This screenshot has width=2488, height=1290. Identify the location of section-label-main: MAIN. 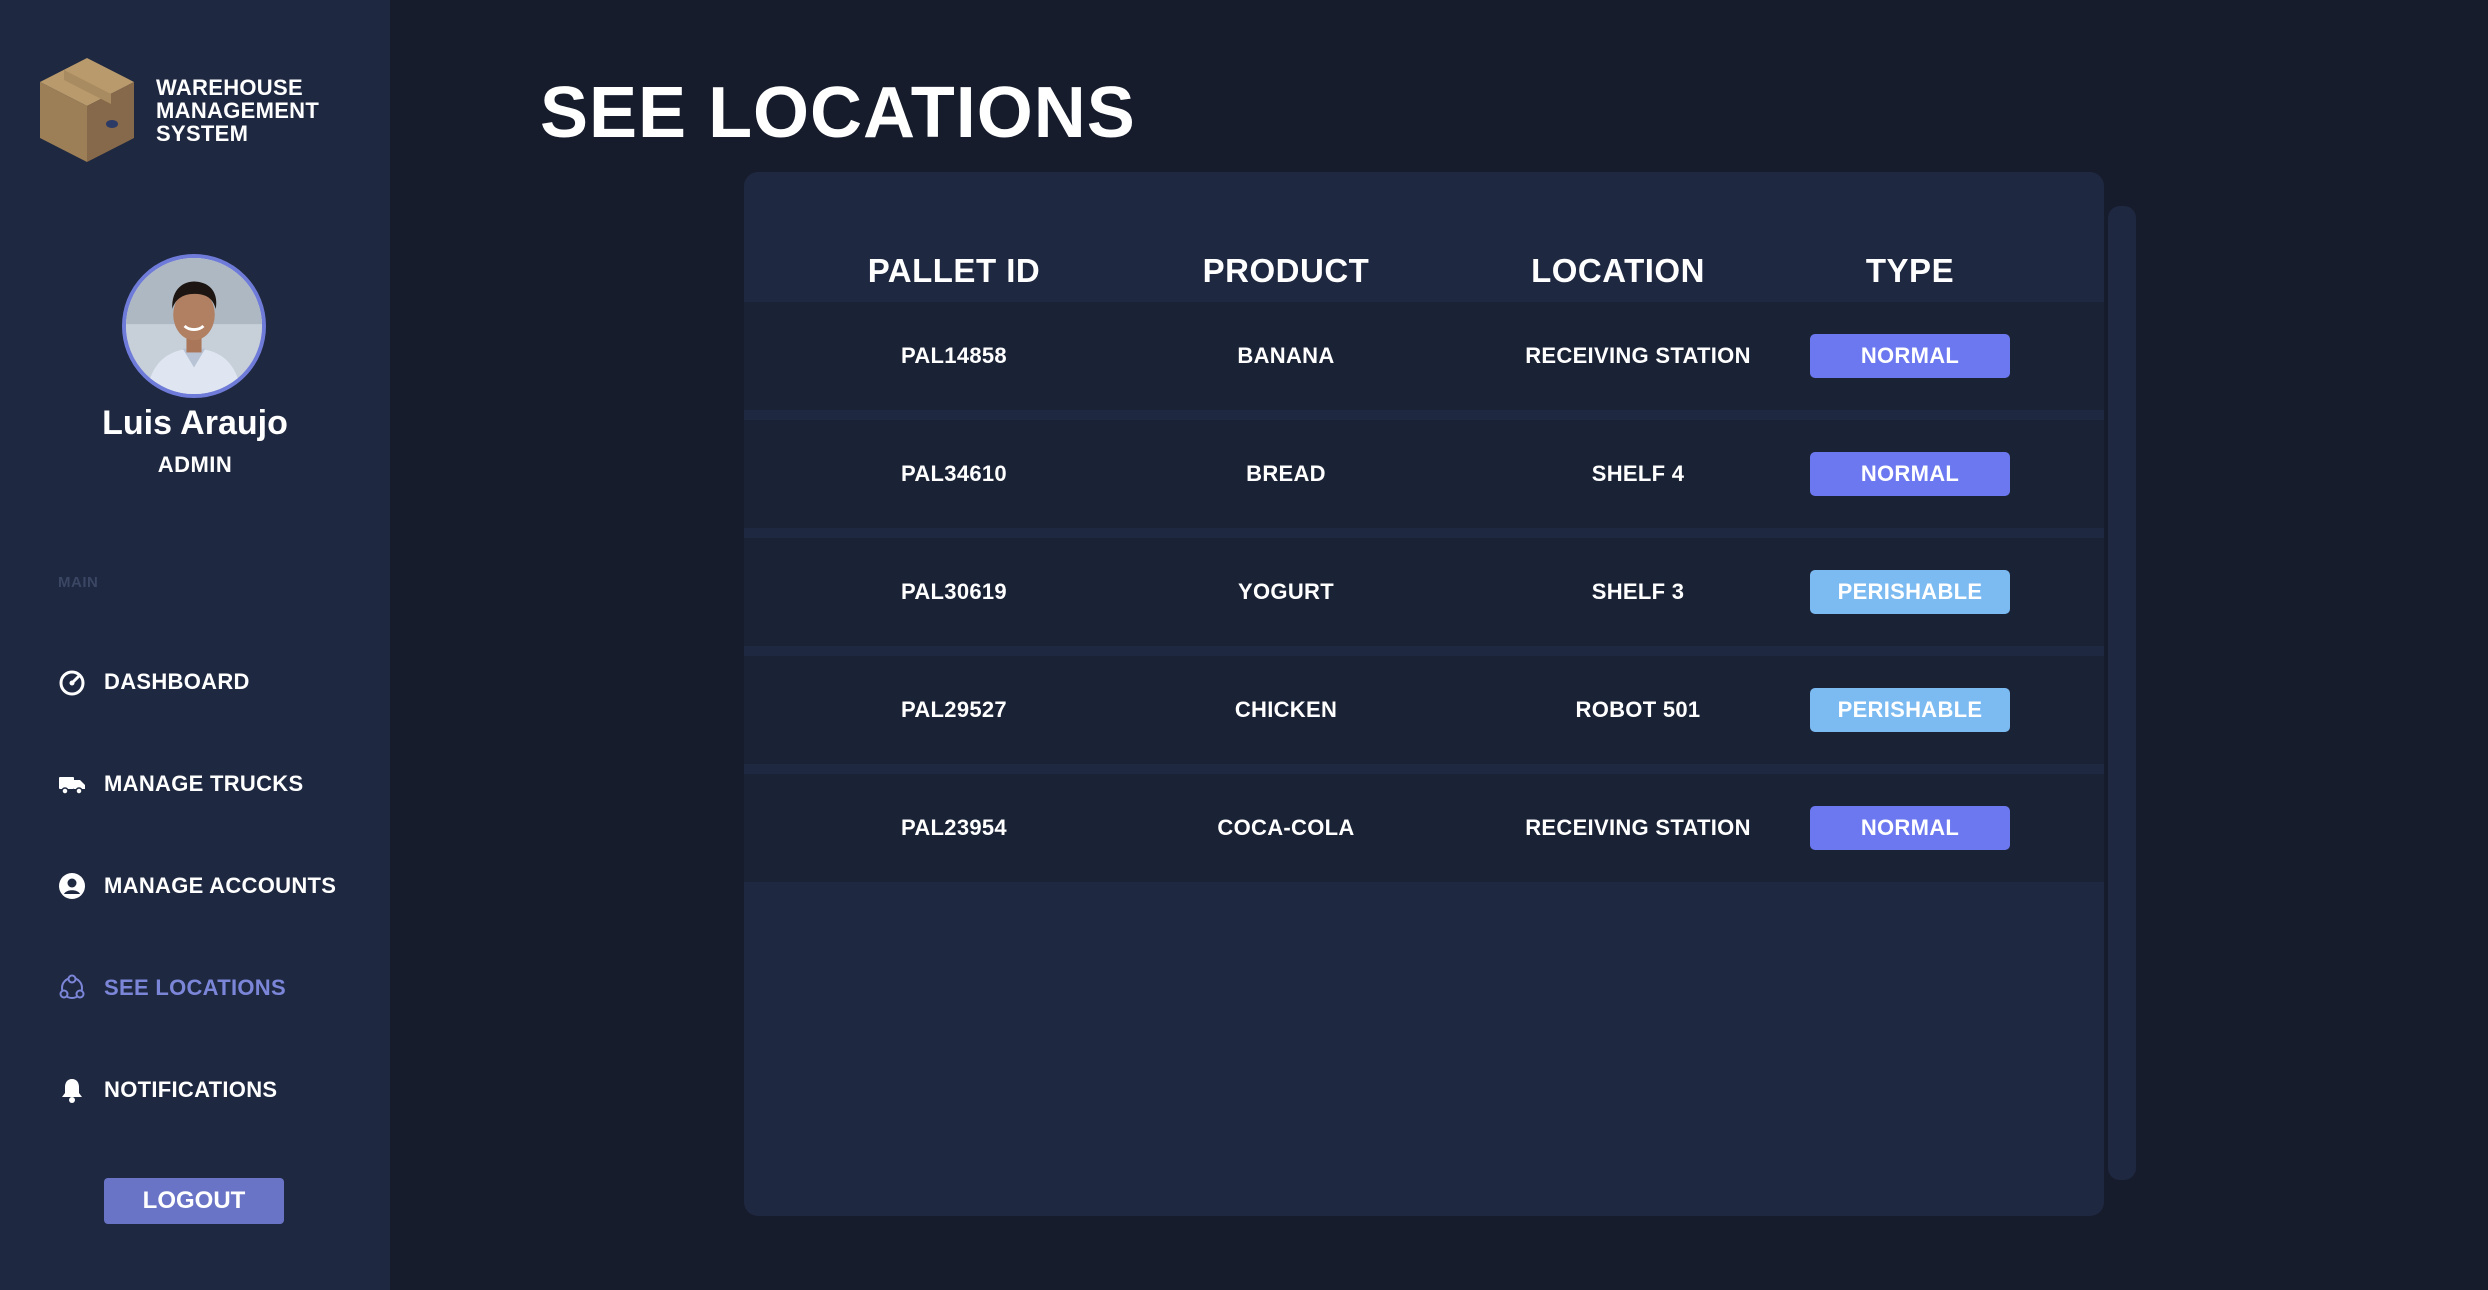
(78, 582).